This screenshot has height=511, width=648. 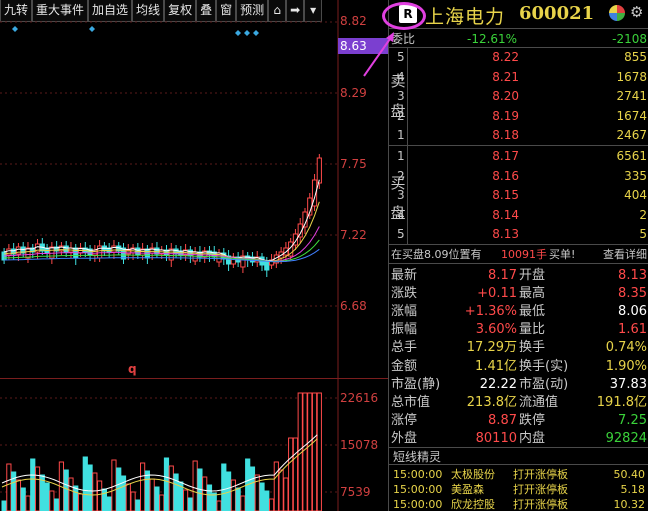 I want to click on stat-row: 涨幅 +1.36% 最低 8.06, so click(x=519, y=312).